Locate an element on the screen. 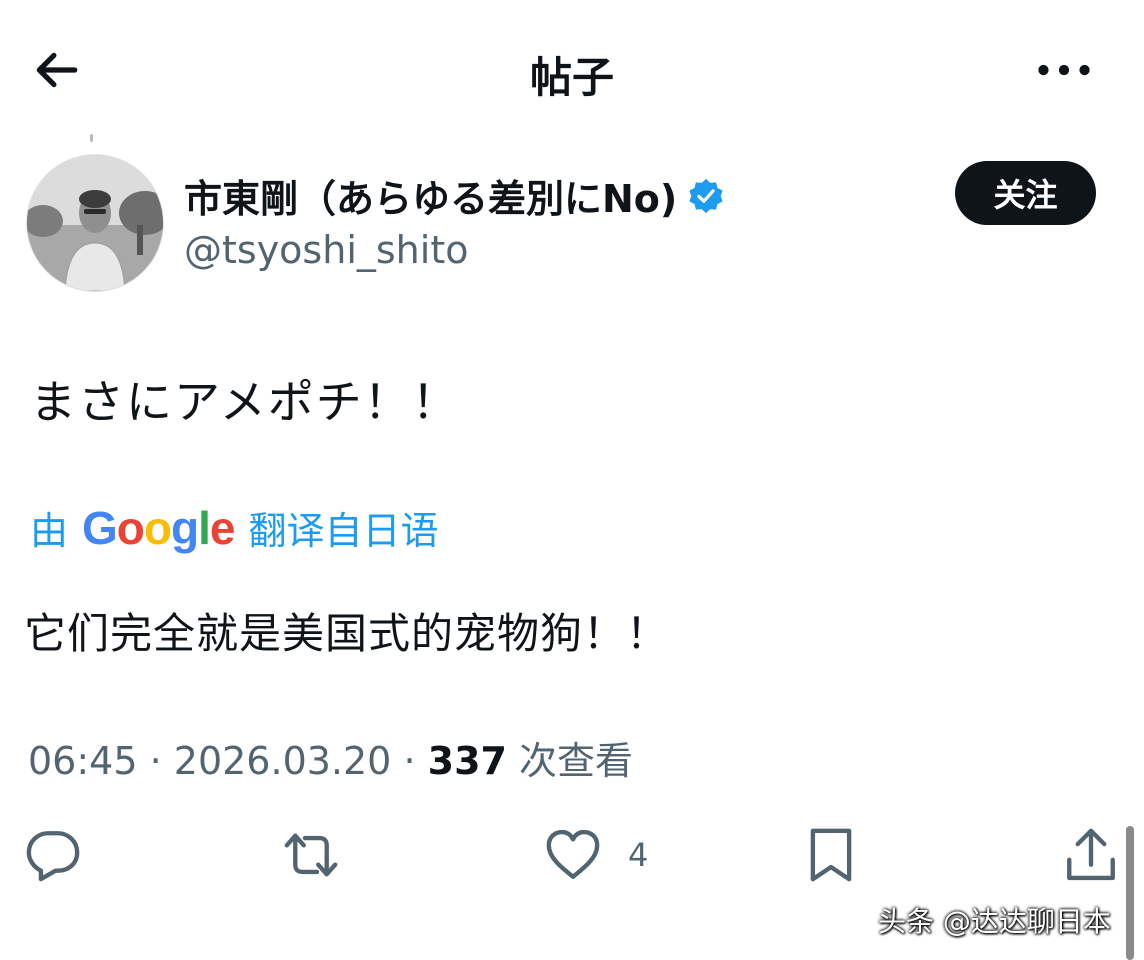 This screenshot has height=960, width=1144. translate-prefix: 由 is located at coordinates (49, 531).